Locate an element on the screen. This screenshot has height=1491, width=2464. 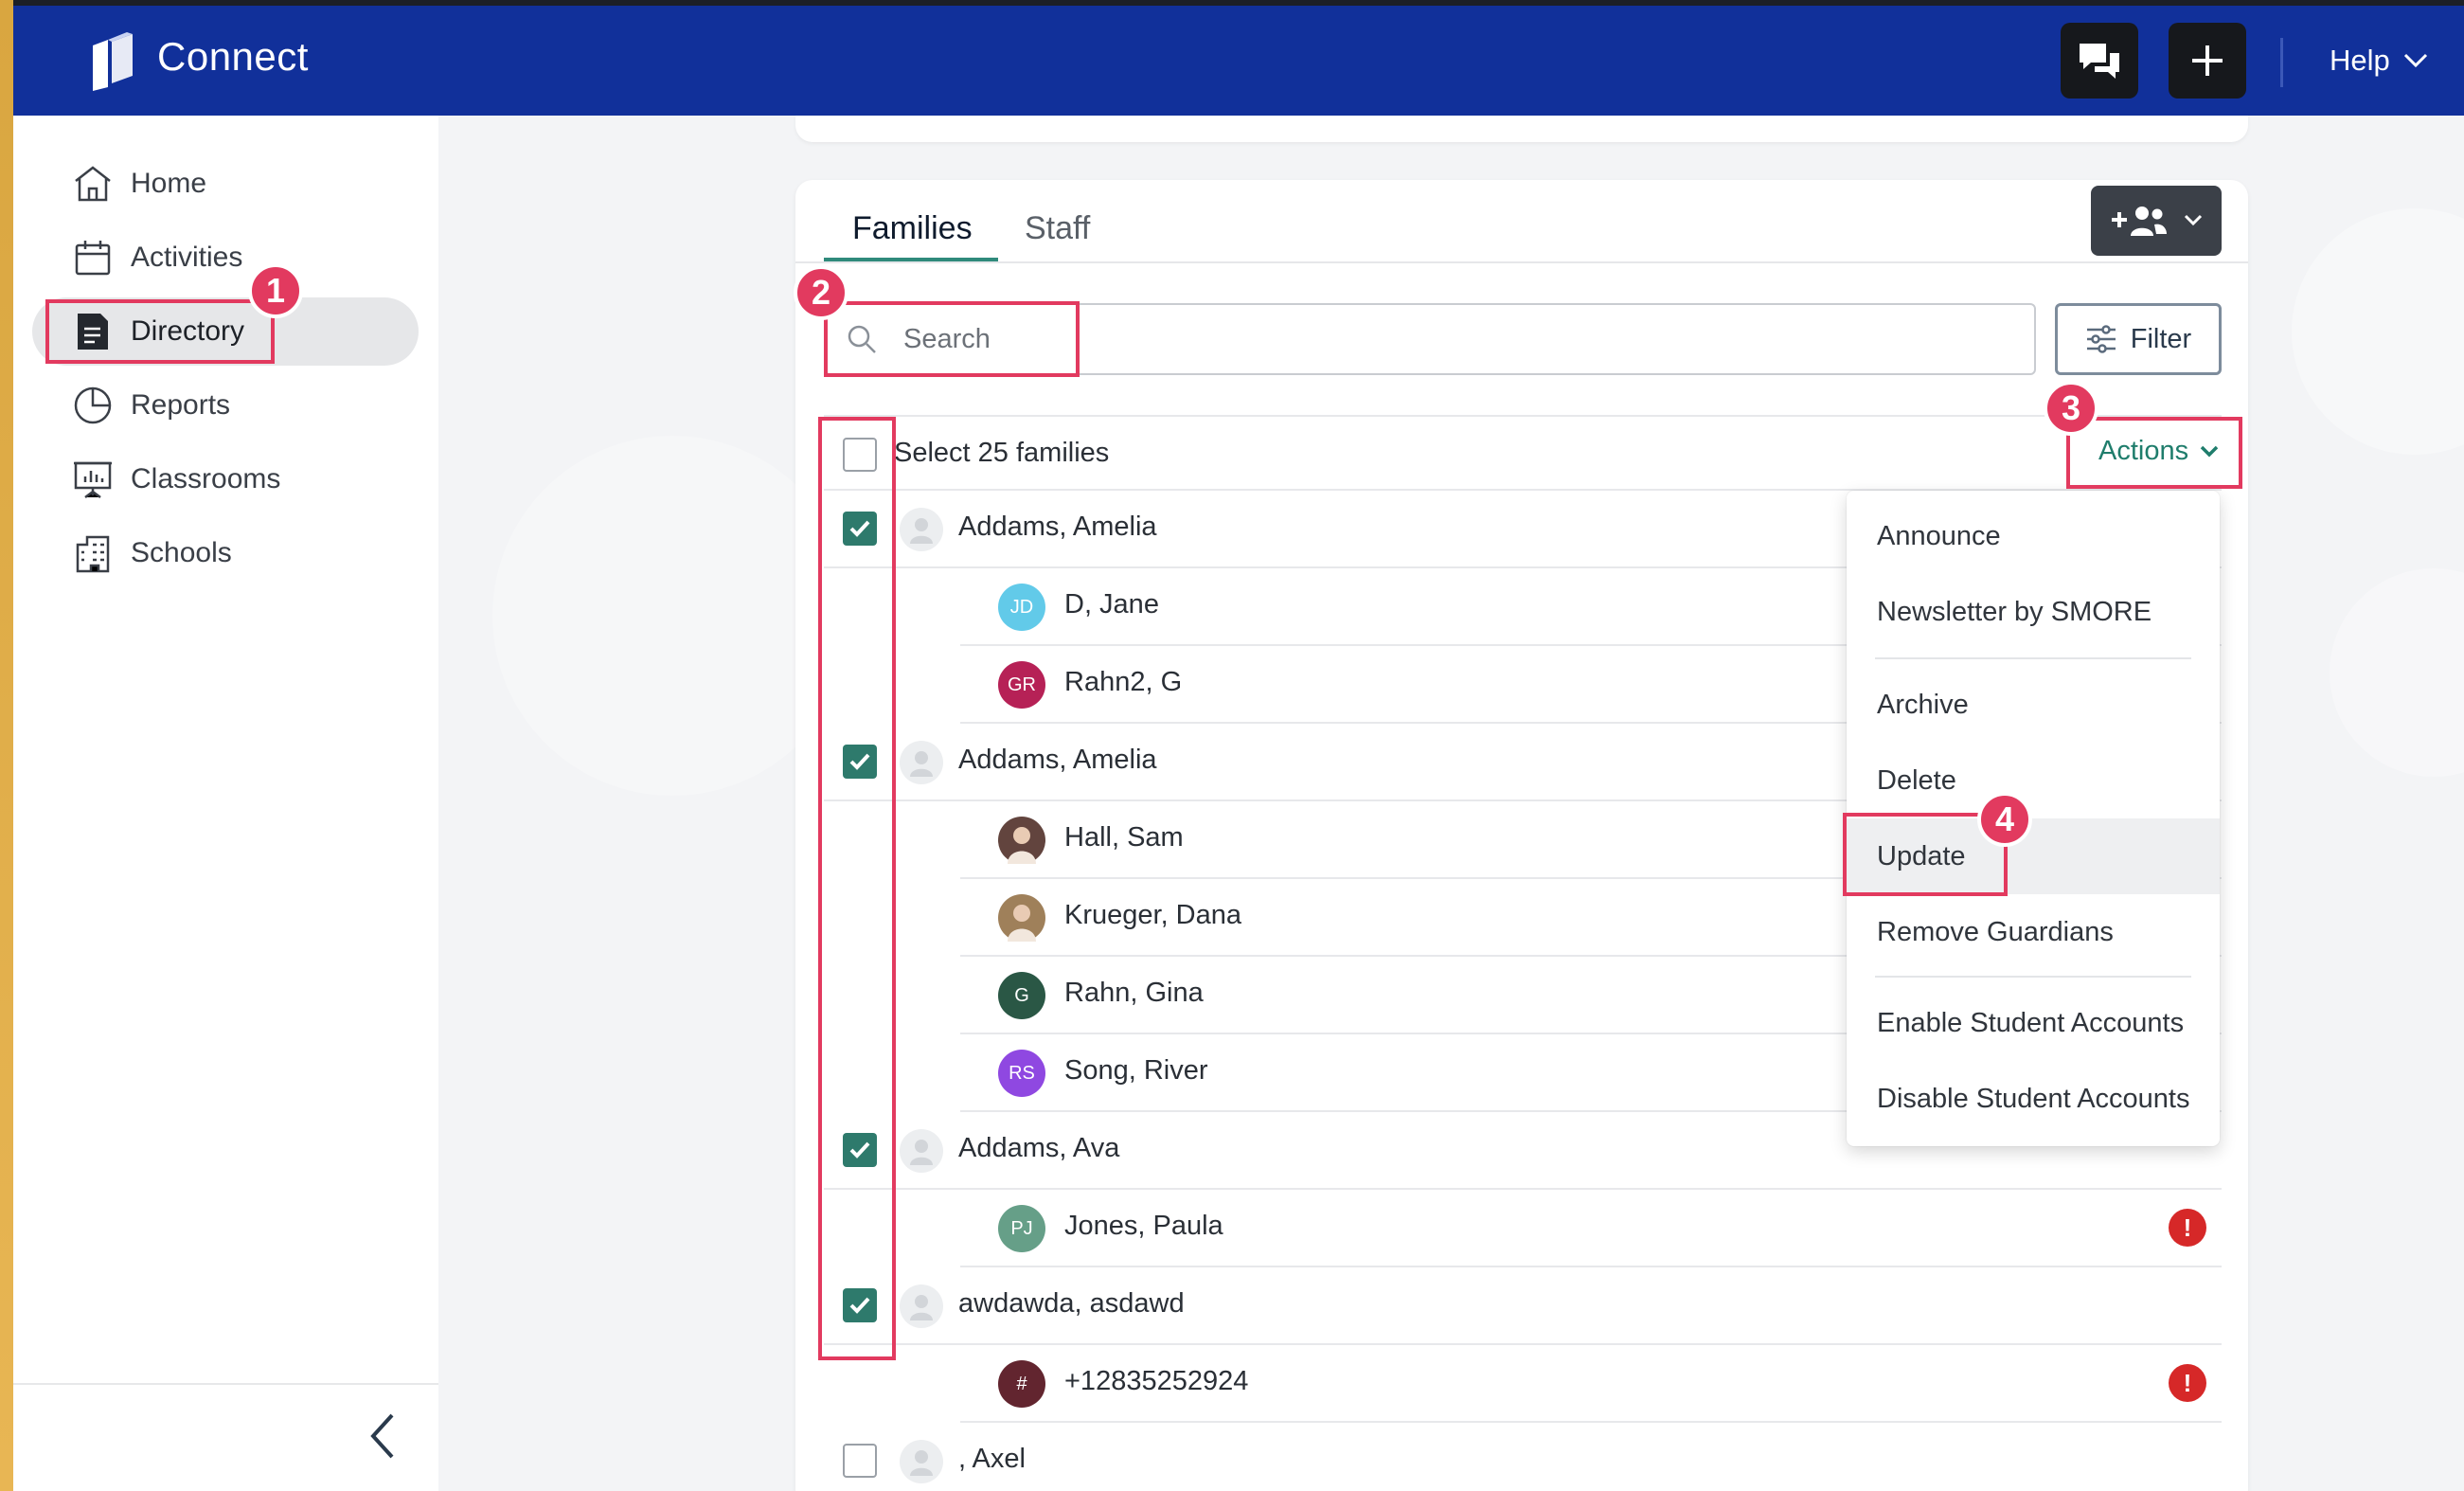
filter-button: Filter is located at coordinates (2138, 339).